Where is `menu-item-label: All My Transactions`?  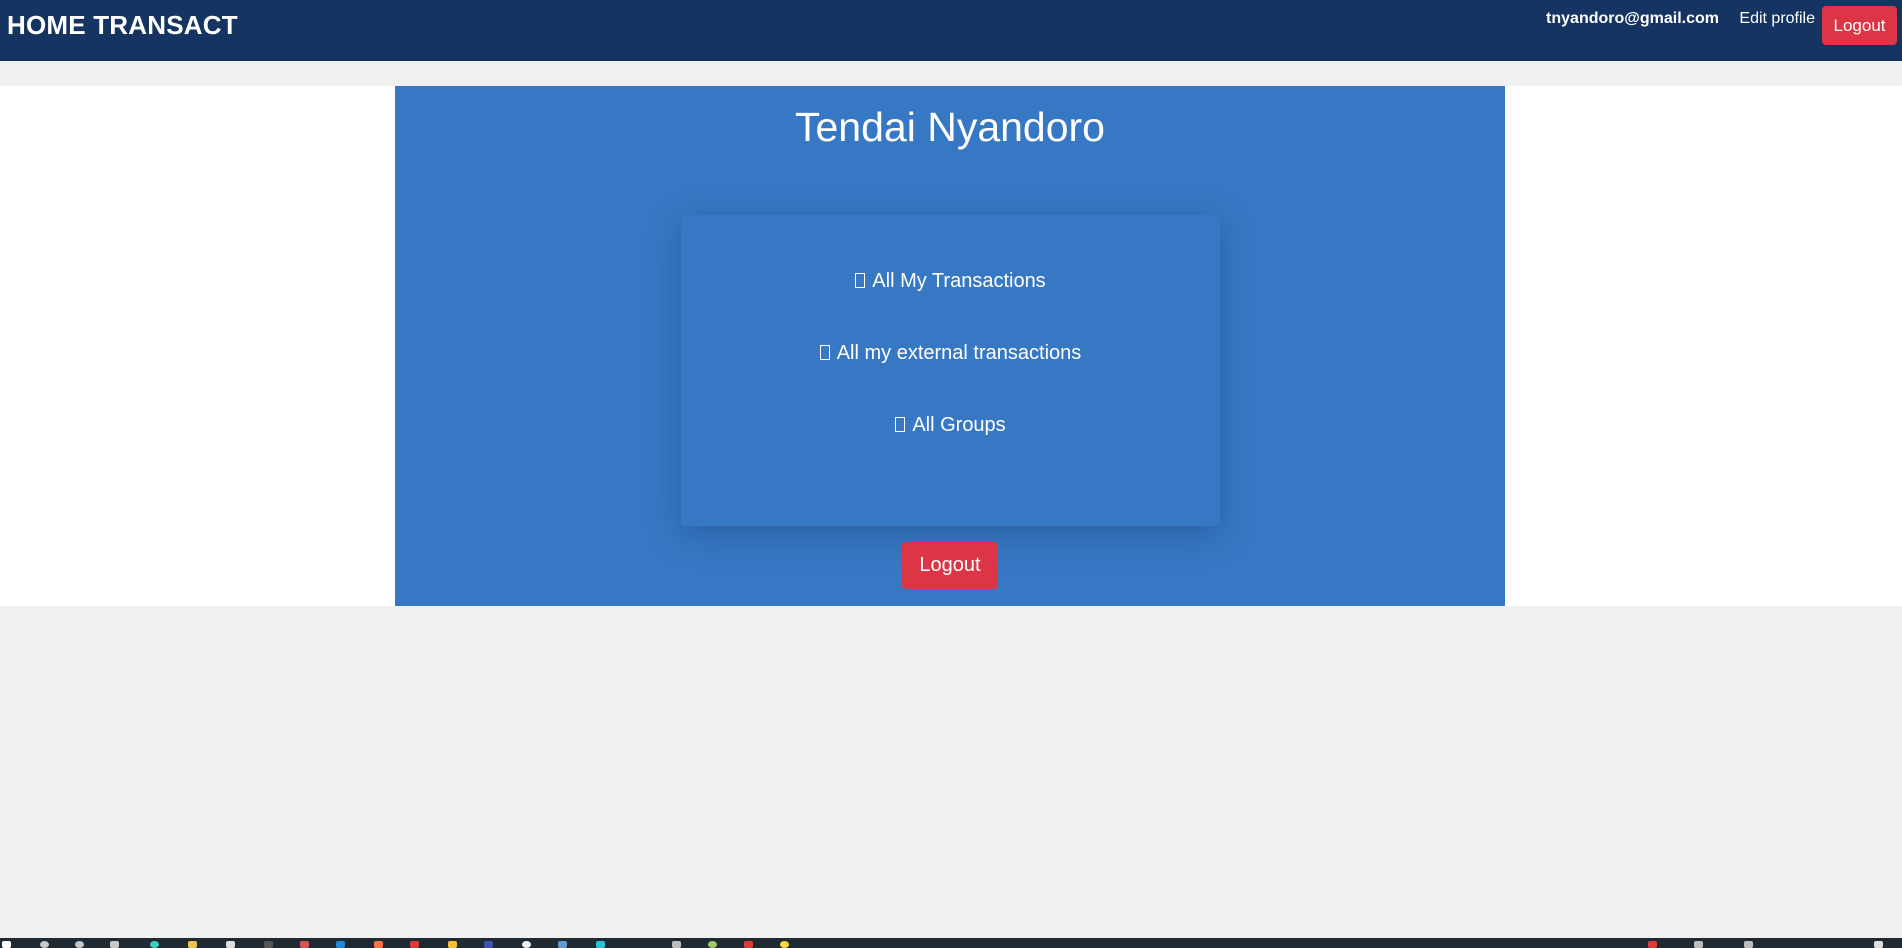 menu-item-label: All My Transactions is located at coordinates (959, 281).